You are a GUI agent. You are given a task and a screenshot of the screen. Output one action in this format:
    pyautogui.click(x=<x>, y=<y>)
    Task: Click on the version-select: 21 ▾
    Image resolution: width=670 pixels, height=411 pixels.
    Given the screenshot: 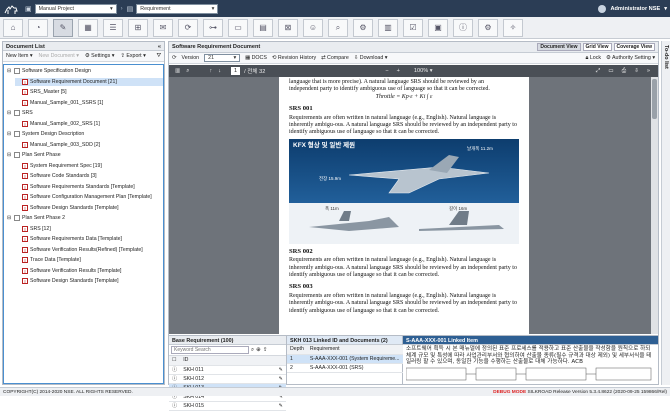 What is the action you would take?
    pyautogui.click(x=222, y=58)
    